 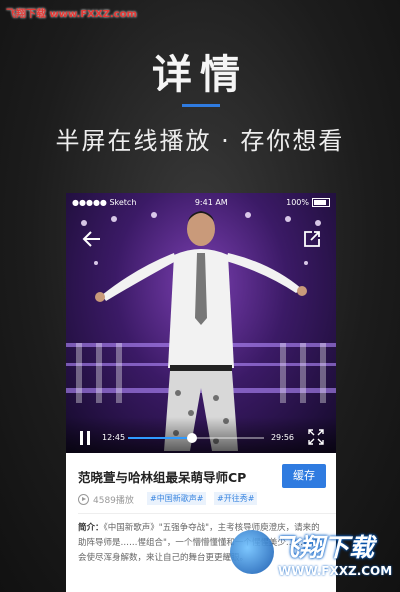 I want to click on progress-bar, so click(x=196, y=438).